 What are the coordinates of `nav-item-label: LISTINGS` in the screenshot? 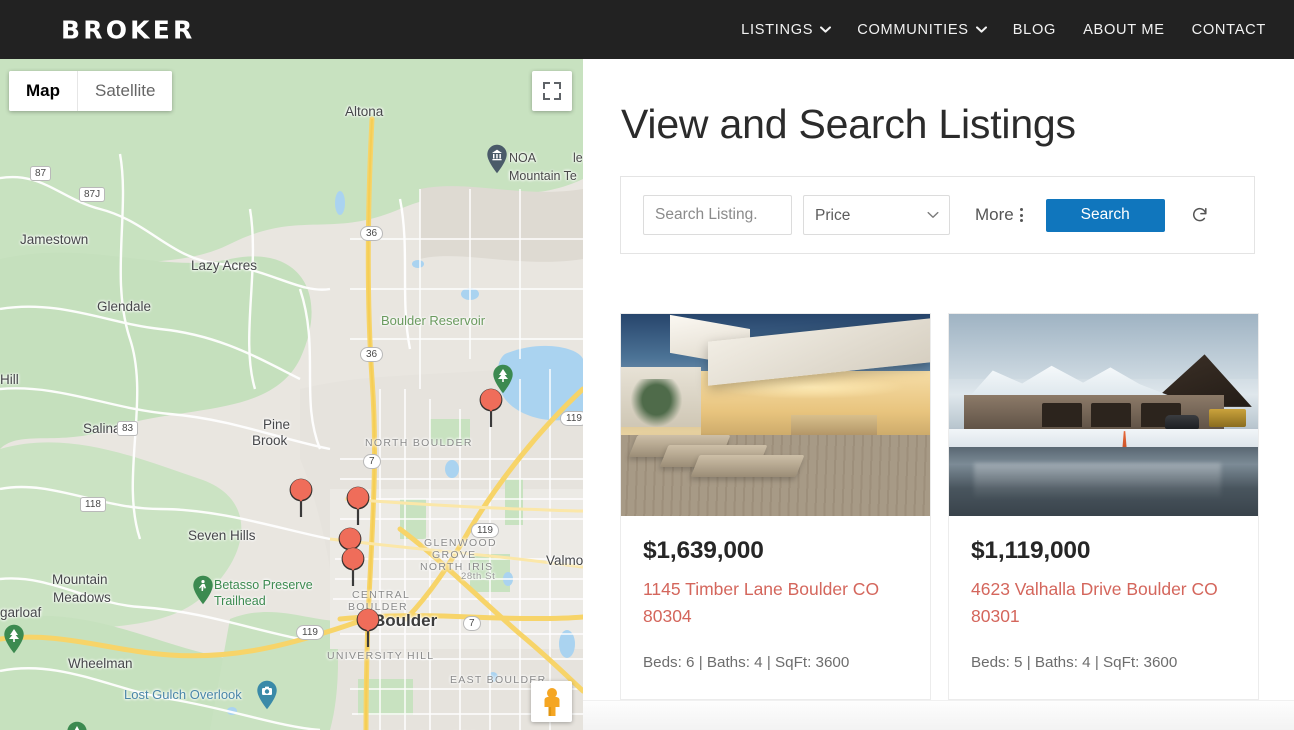 It's located at (777, 29).